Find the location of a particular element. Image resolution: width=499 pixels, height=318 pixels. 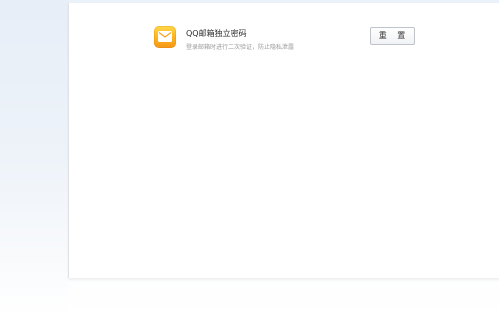

setting-title: QQ邮箱独立密码 is located at coordinates (216, 33).